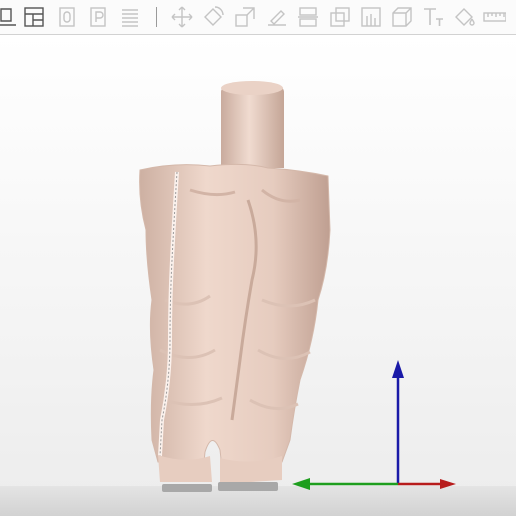 This screenshot has height=516, width=516. Describe the element at coordinates (464, 17) in the screenshot. I see `paint-icon` at that location.